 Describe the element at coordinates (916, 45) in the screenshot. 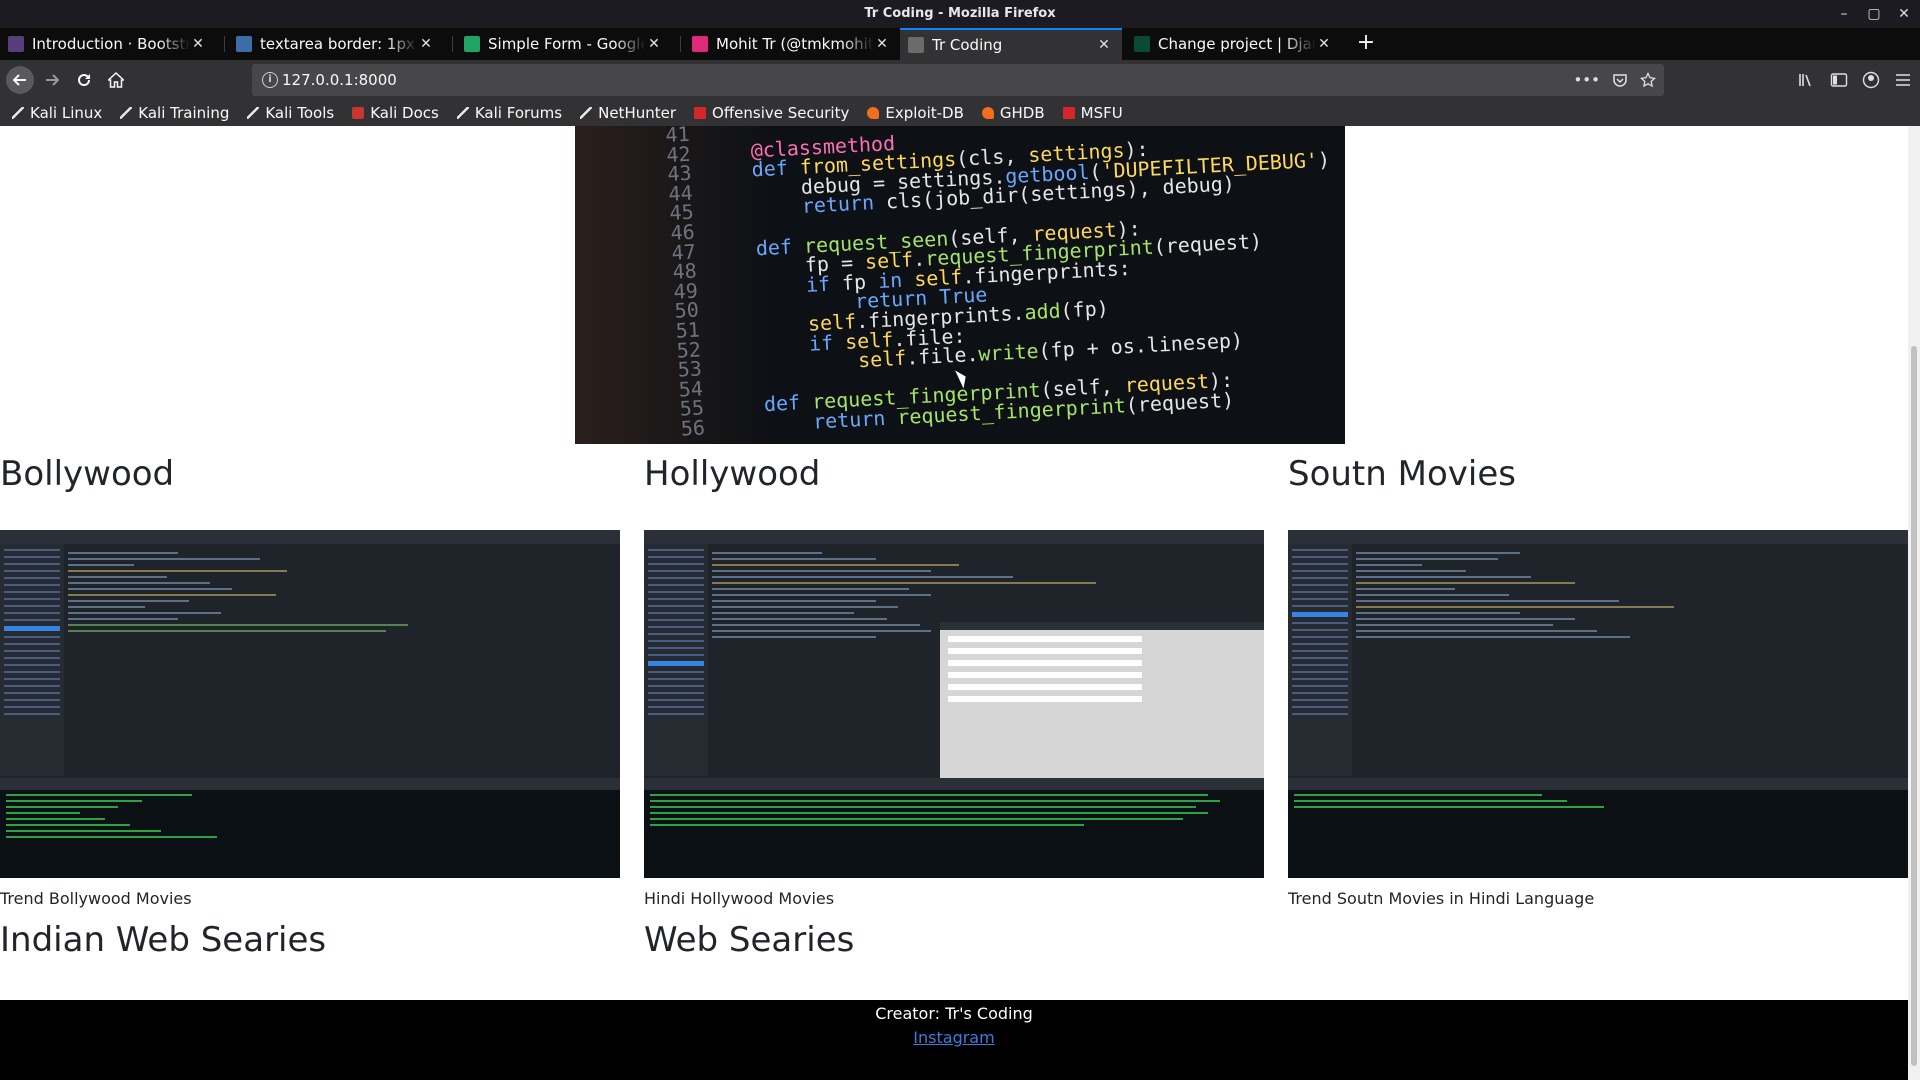

I see `page-favicon-icon` at that location.